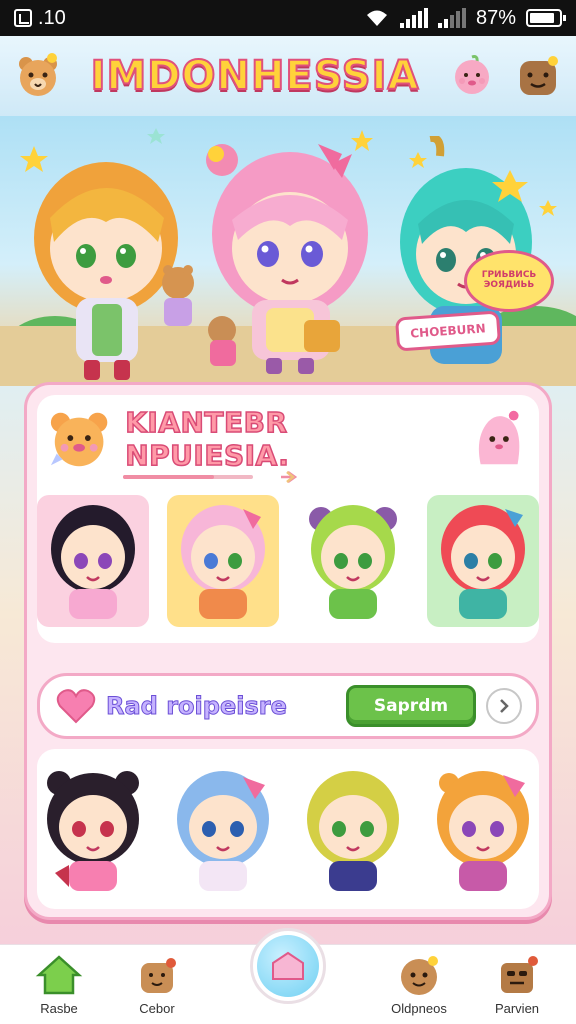 This screenshot has width=576, height=1024. I want to click on status-right: 87%, so click(465, 18).